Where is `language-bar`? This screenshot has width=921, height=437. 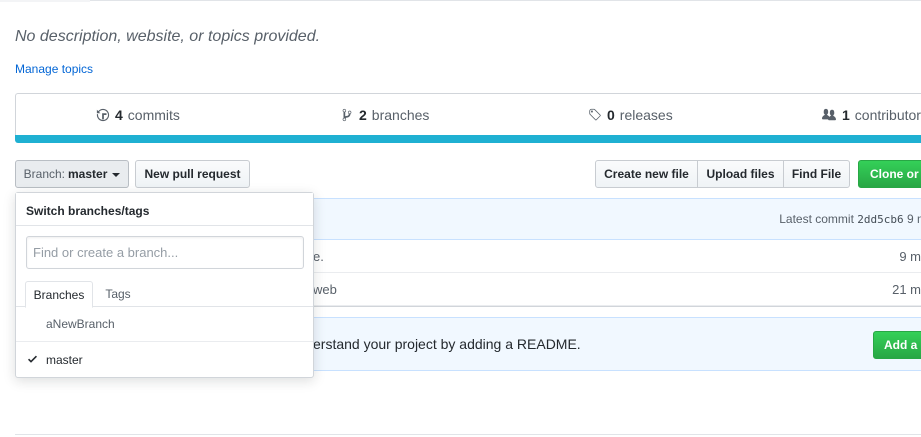
language-bar is located at coordinates (468, 139).